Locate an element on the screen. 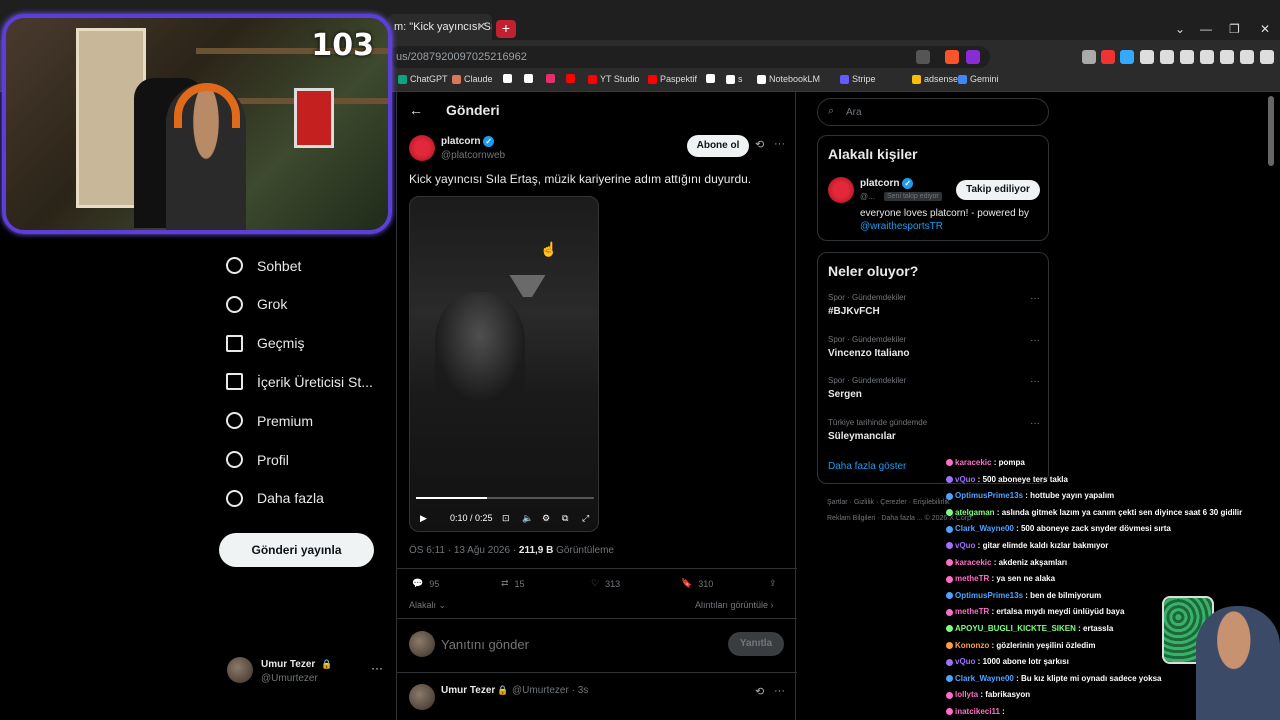 This screenshot has width=1280, height=720. install-icon is located at coordinates (923, 57).